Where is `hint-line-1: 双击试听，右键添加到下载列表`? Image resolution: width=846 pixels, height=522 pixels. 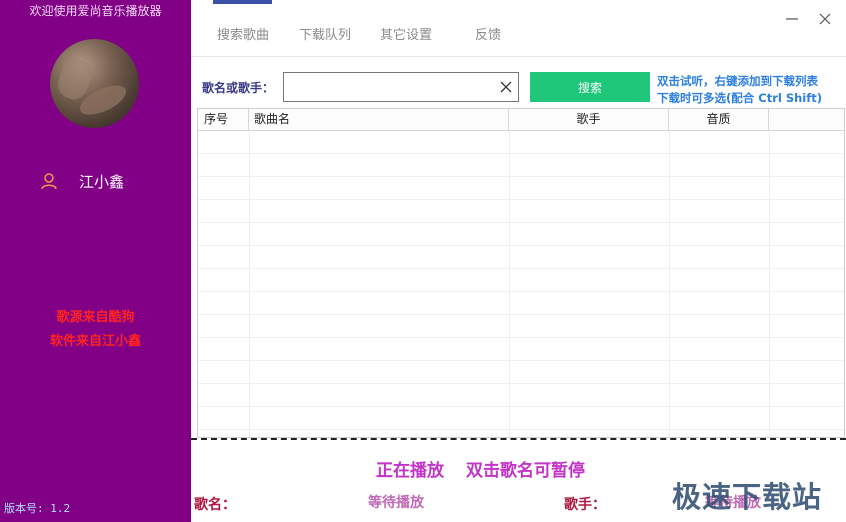 hint-line-1: 双击试听，右键添加到下载列表 is located at coordinates (737, 81).